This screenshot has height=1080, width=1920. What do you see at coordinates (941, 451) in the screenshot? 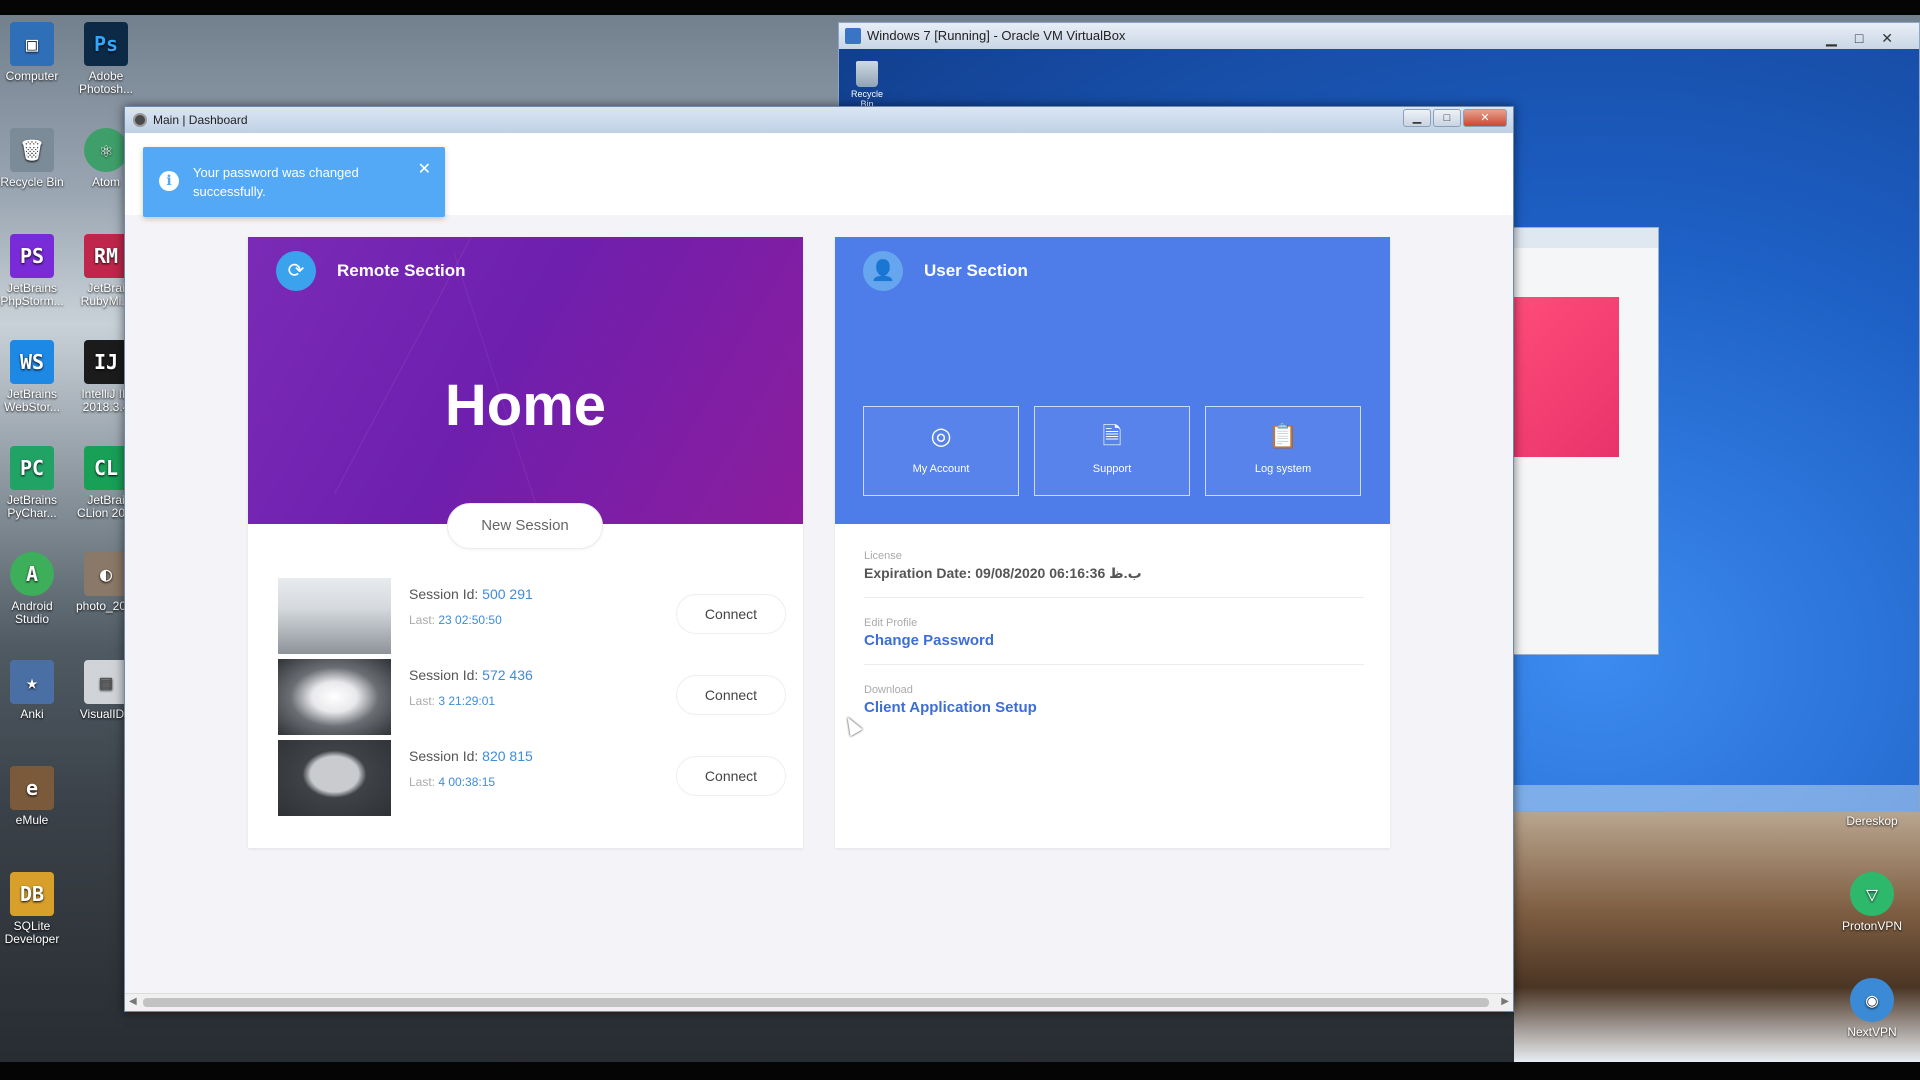
I see `my-account-button: ◎ My Account` at bounding box center [941, 451].